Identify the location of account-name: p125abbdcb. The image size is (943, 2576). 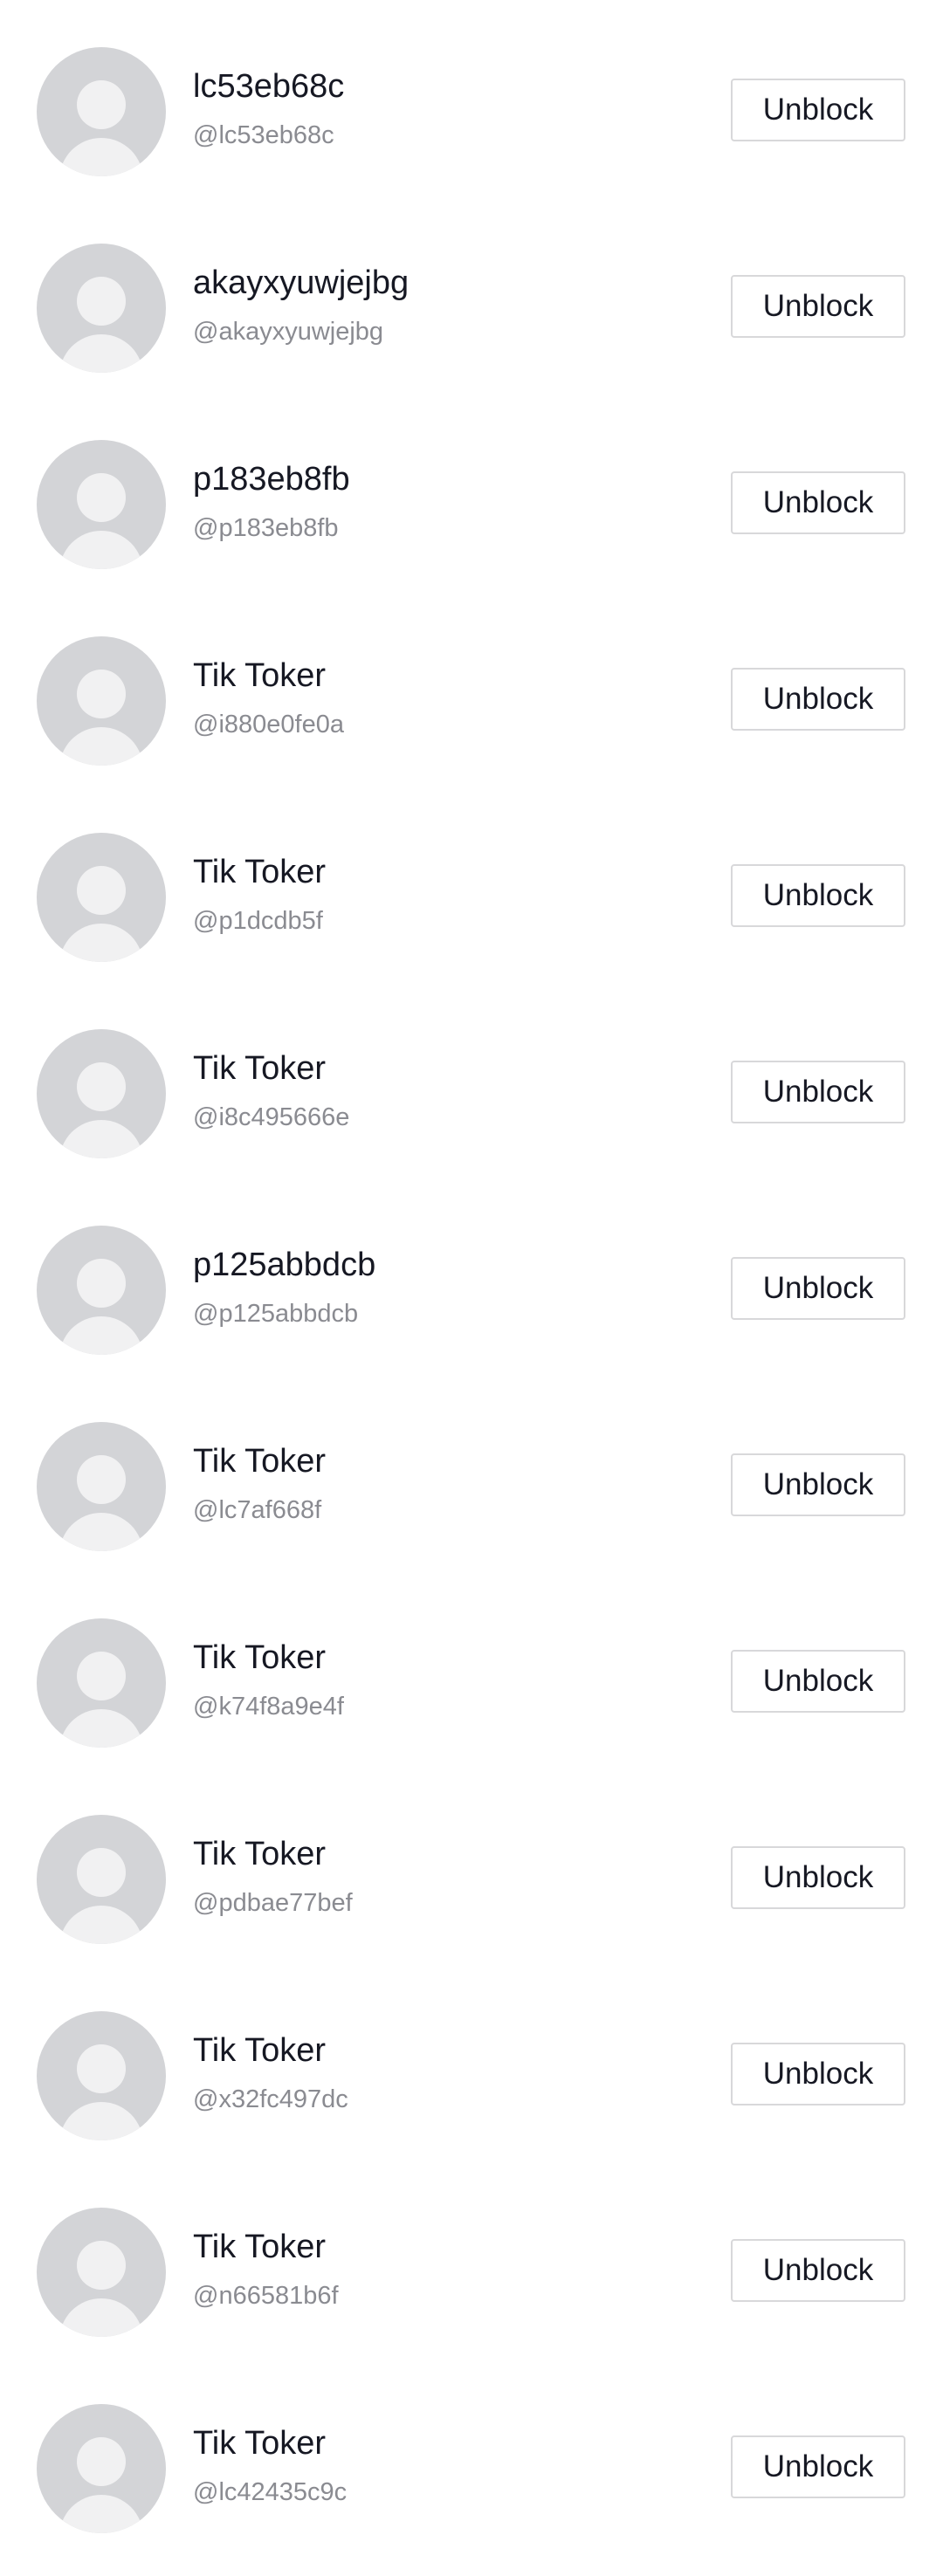
(284, 1265).